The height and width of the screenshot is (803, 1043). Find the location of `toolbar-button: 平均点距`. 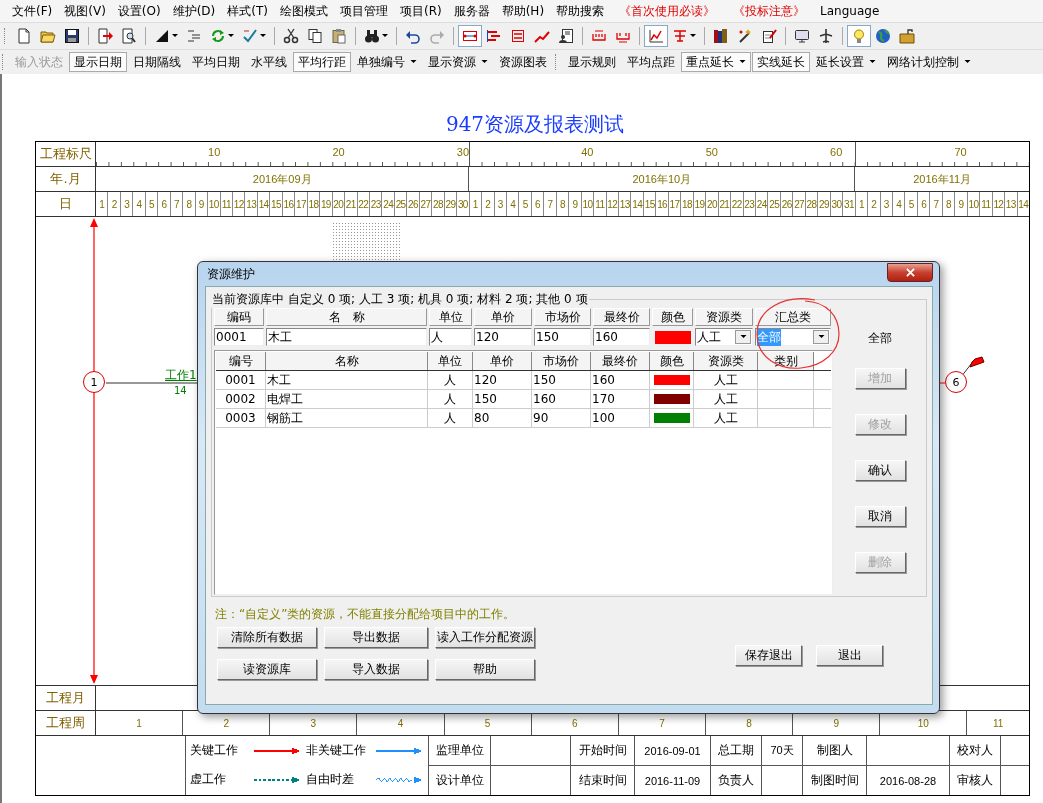

toolbar-button: 平均点距 is located at coordinates (651, 62).